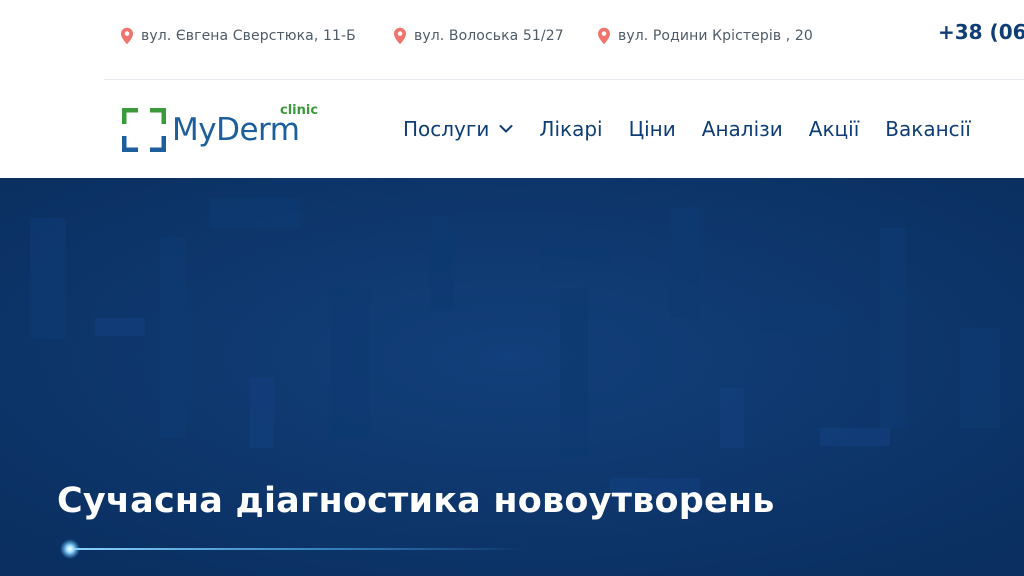 Image resolution: width=1024 pixels, height=576 pixels. Describe the element at coordinates (506, 129) in the screenshot. I see `chevron-down-icon` at that location.